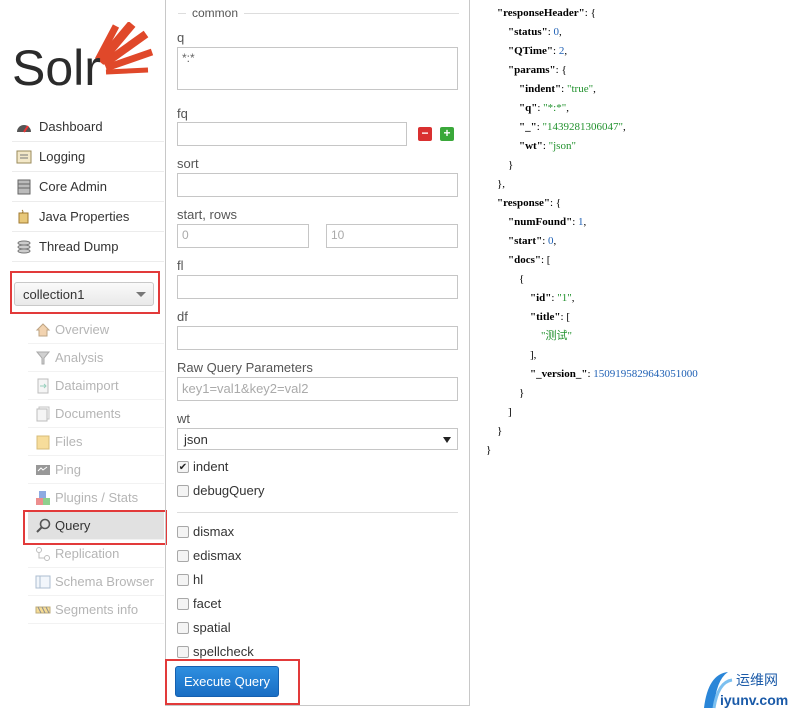 The width and height of the screenshot is (802, 714). I want to click on json-string: "json", so click(562, 146).